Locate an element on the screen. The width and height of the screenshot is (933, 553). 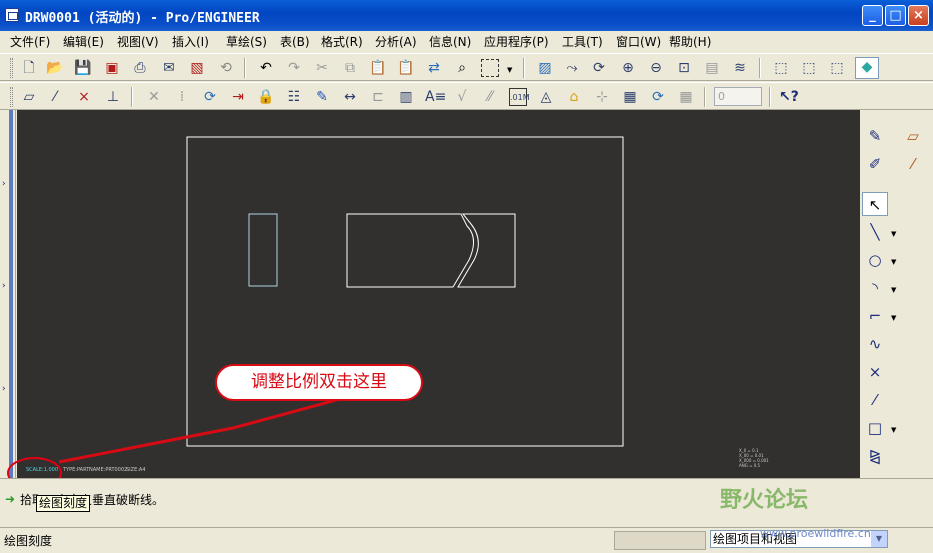
hidden-line-icon: ⬚ is located at coordinates (809, 68).